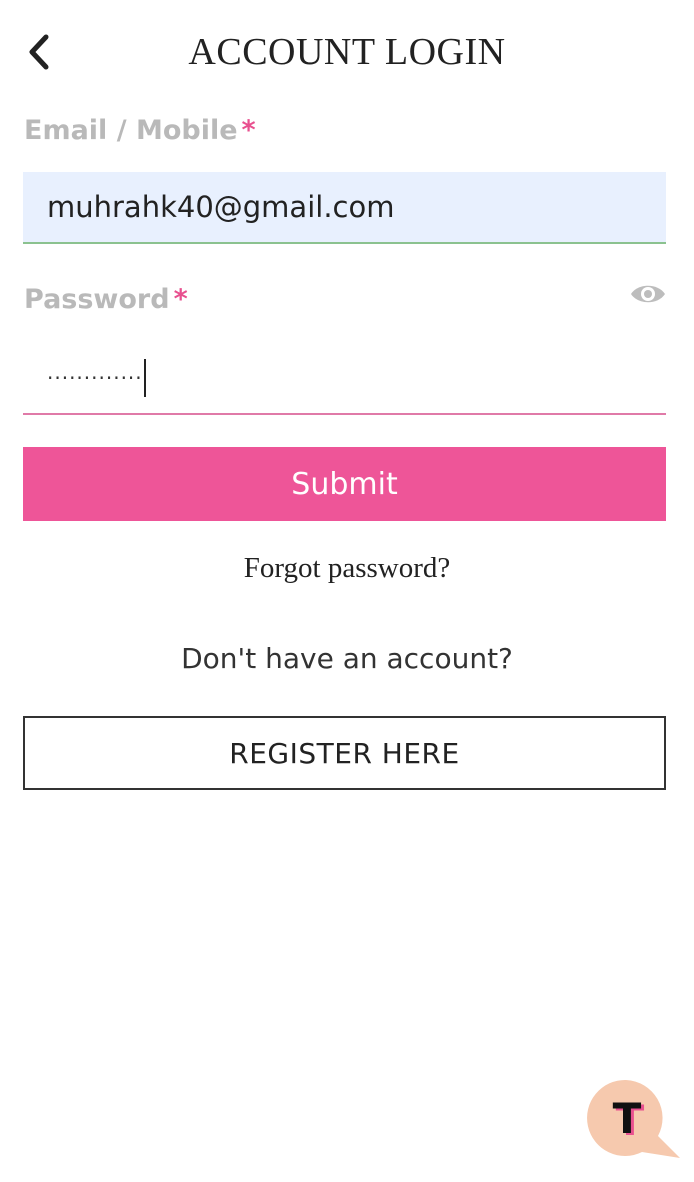  I want to click on header: ACCOUNT LOGIN, so click(347, 52).